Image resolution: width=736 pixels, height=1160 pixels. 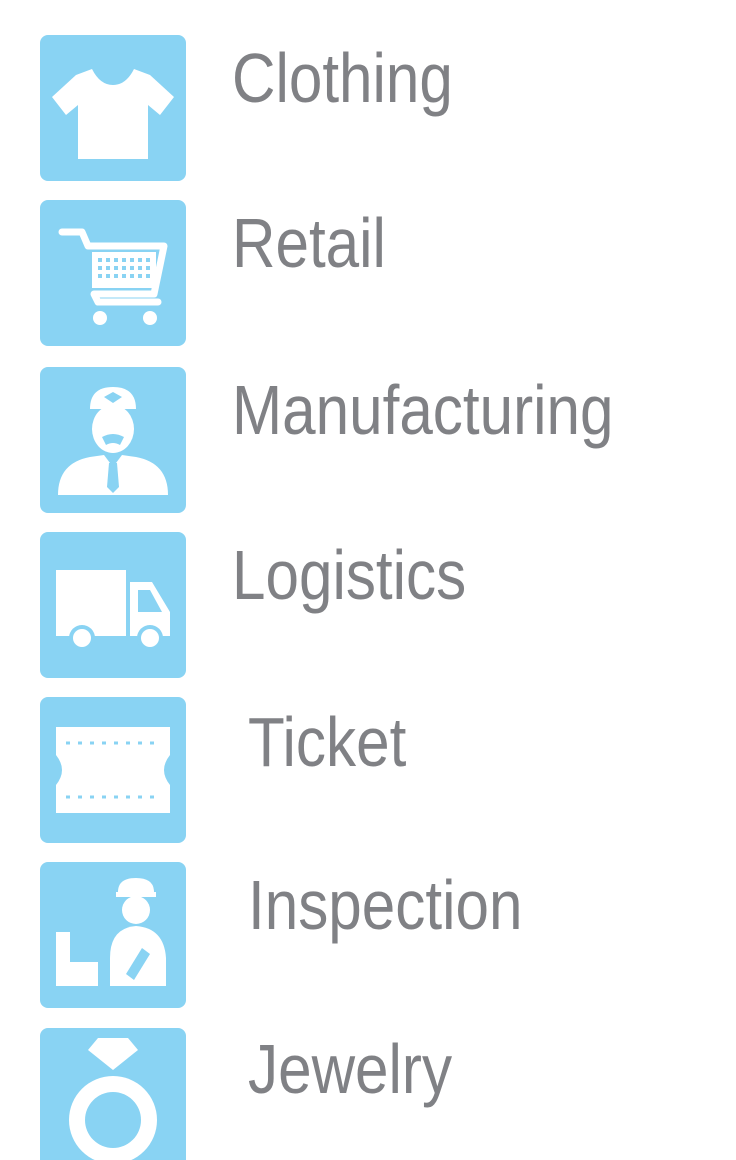 I want to click on item-label-manufacturing: Manufacturing, so click(x=423, y=410).